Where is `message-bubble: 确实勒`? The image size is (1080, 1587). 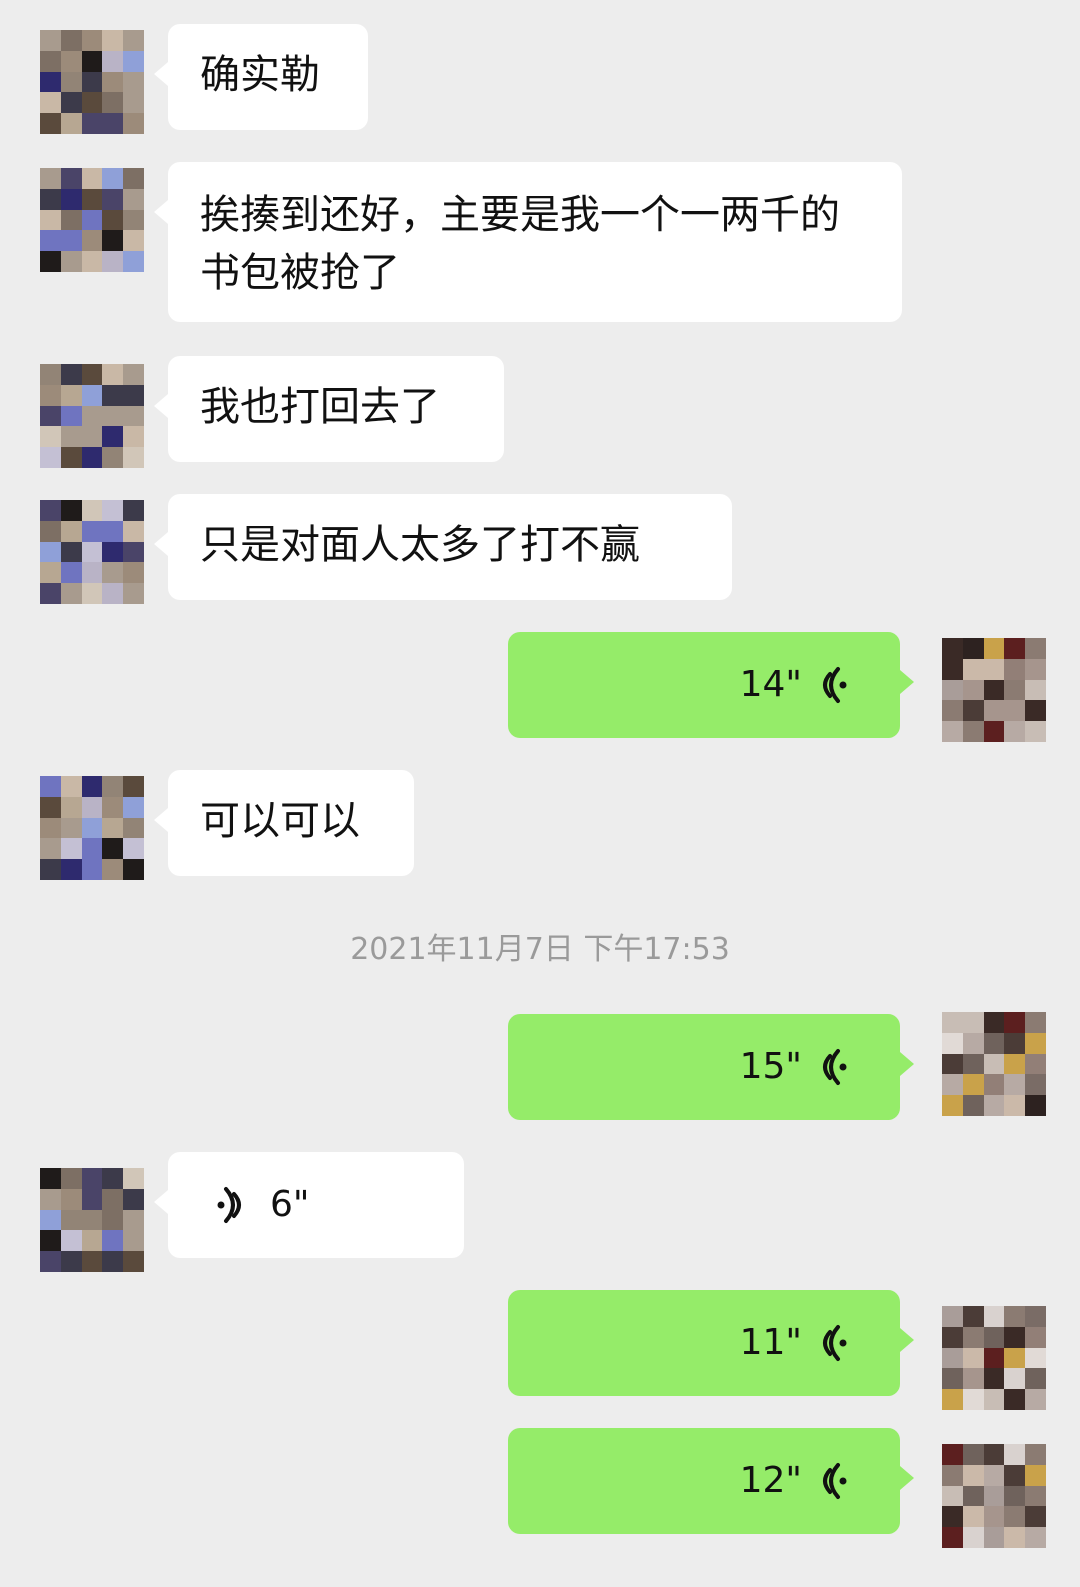 message-bubble: 确实勒 is located at coordinates (261, 77).